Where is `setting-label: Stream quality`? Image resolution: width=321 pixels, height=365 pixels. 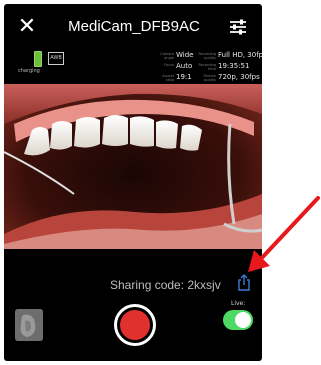
setting-label: Stream quality is located at coordinates (209, 78).